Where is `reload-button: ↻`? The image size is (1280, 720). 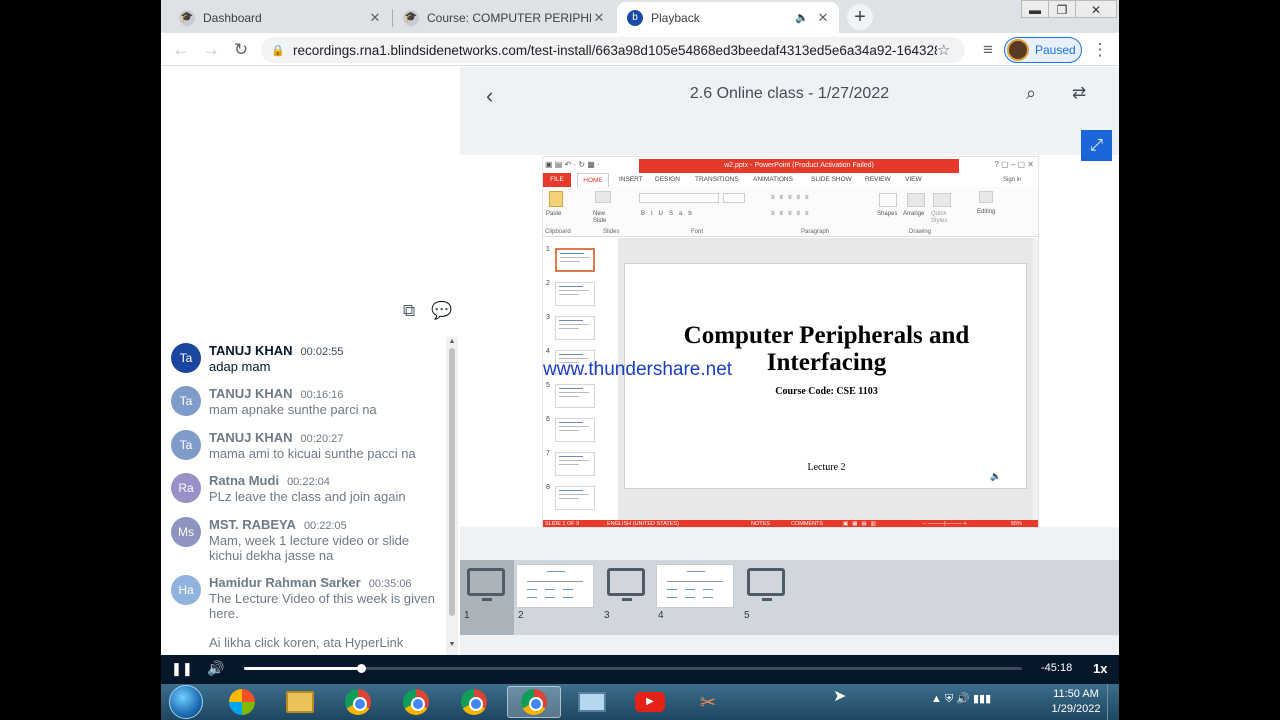 reload-button: ↻ is located at coordinates (241, 50).